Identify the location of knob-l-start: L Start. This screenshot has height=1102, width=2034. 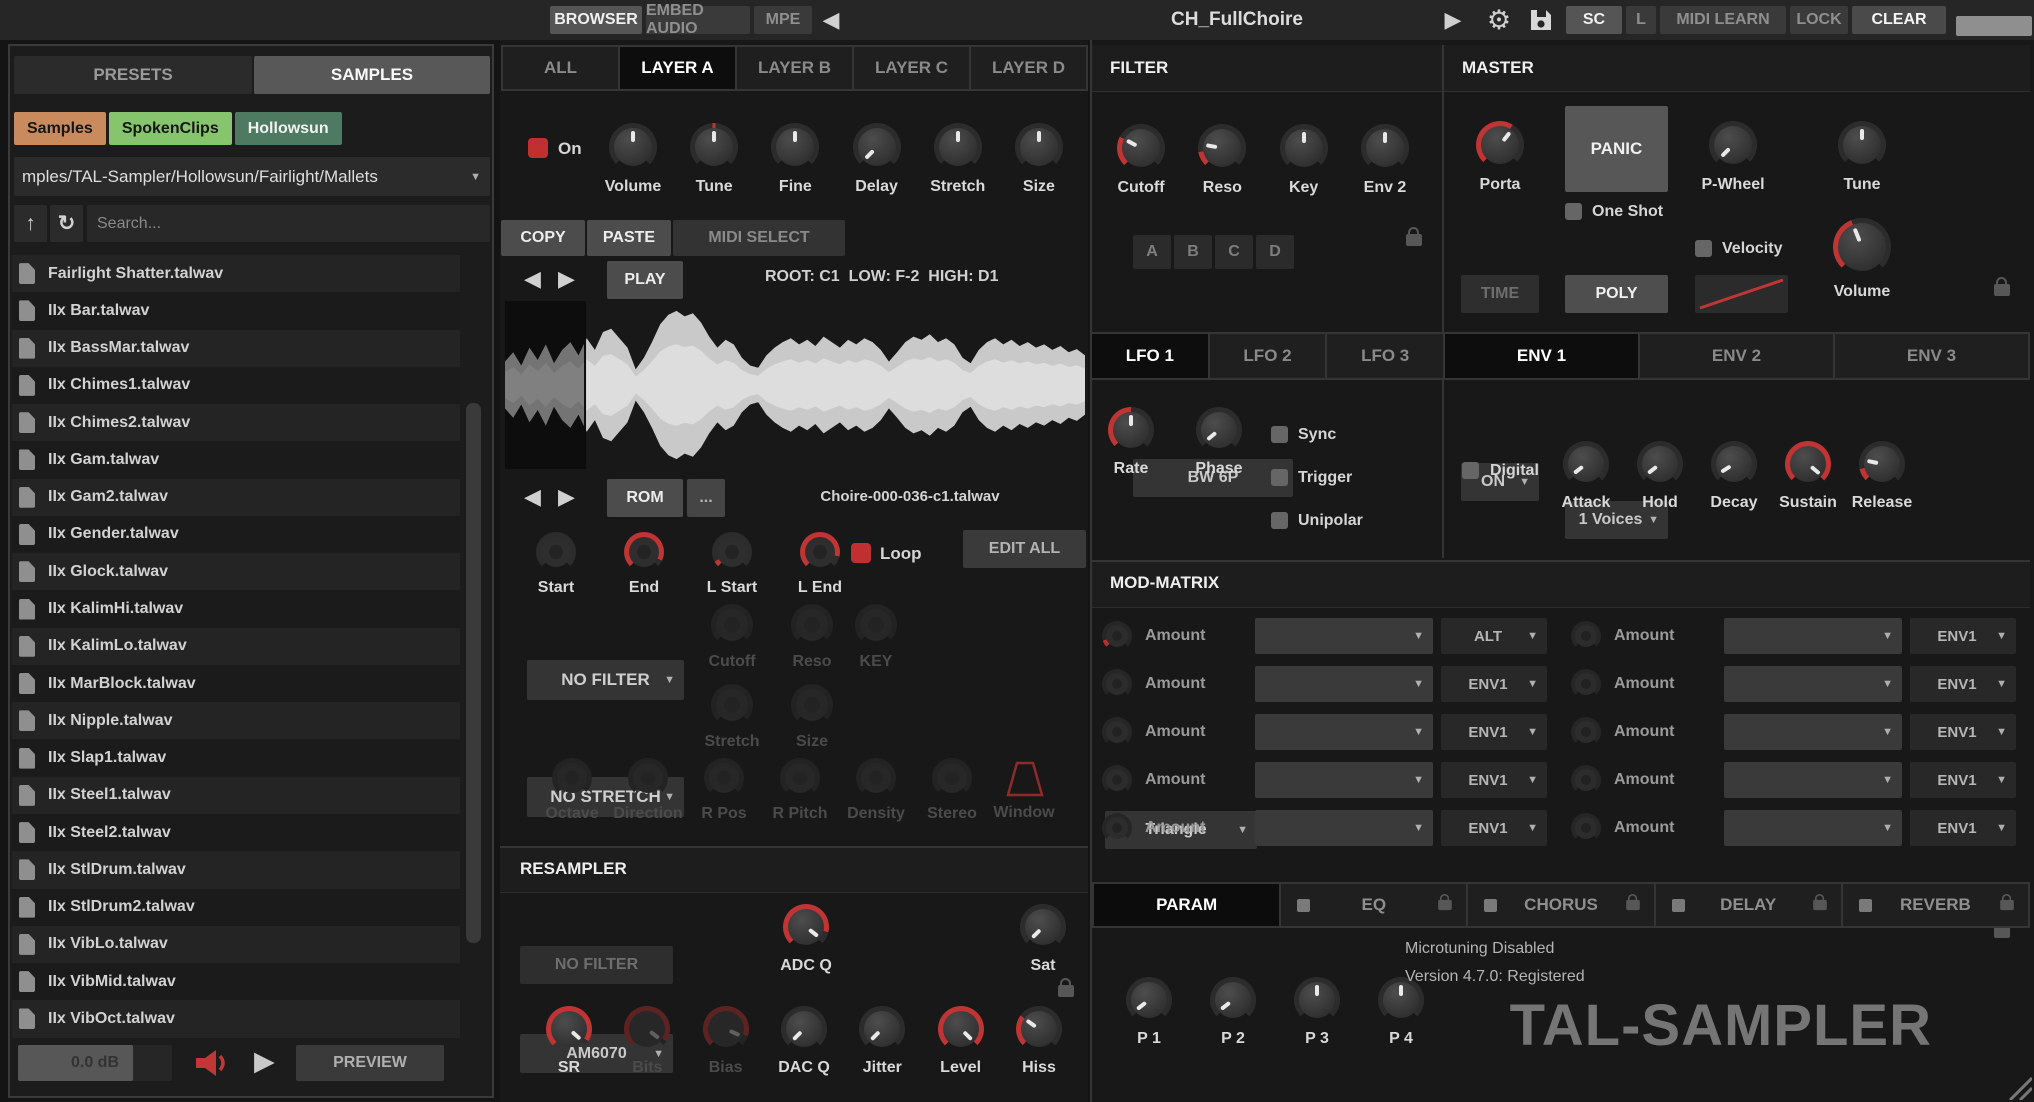
(732, 564).